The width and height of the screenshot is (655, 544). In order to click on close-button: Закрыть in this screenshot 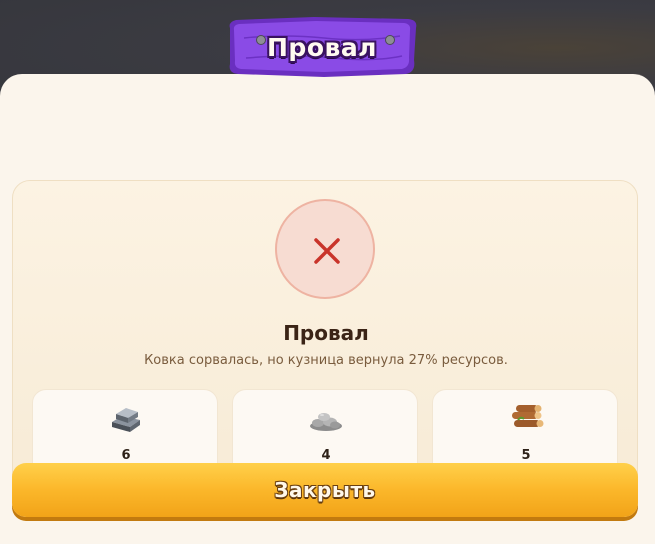, I will do `click(325, 490)`.